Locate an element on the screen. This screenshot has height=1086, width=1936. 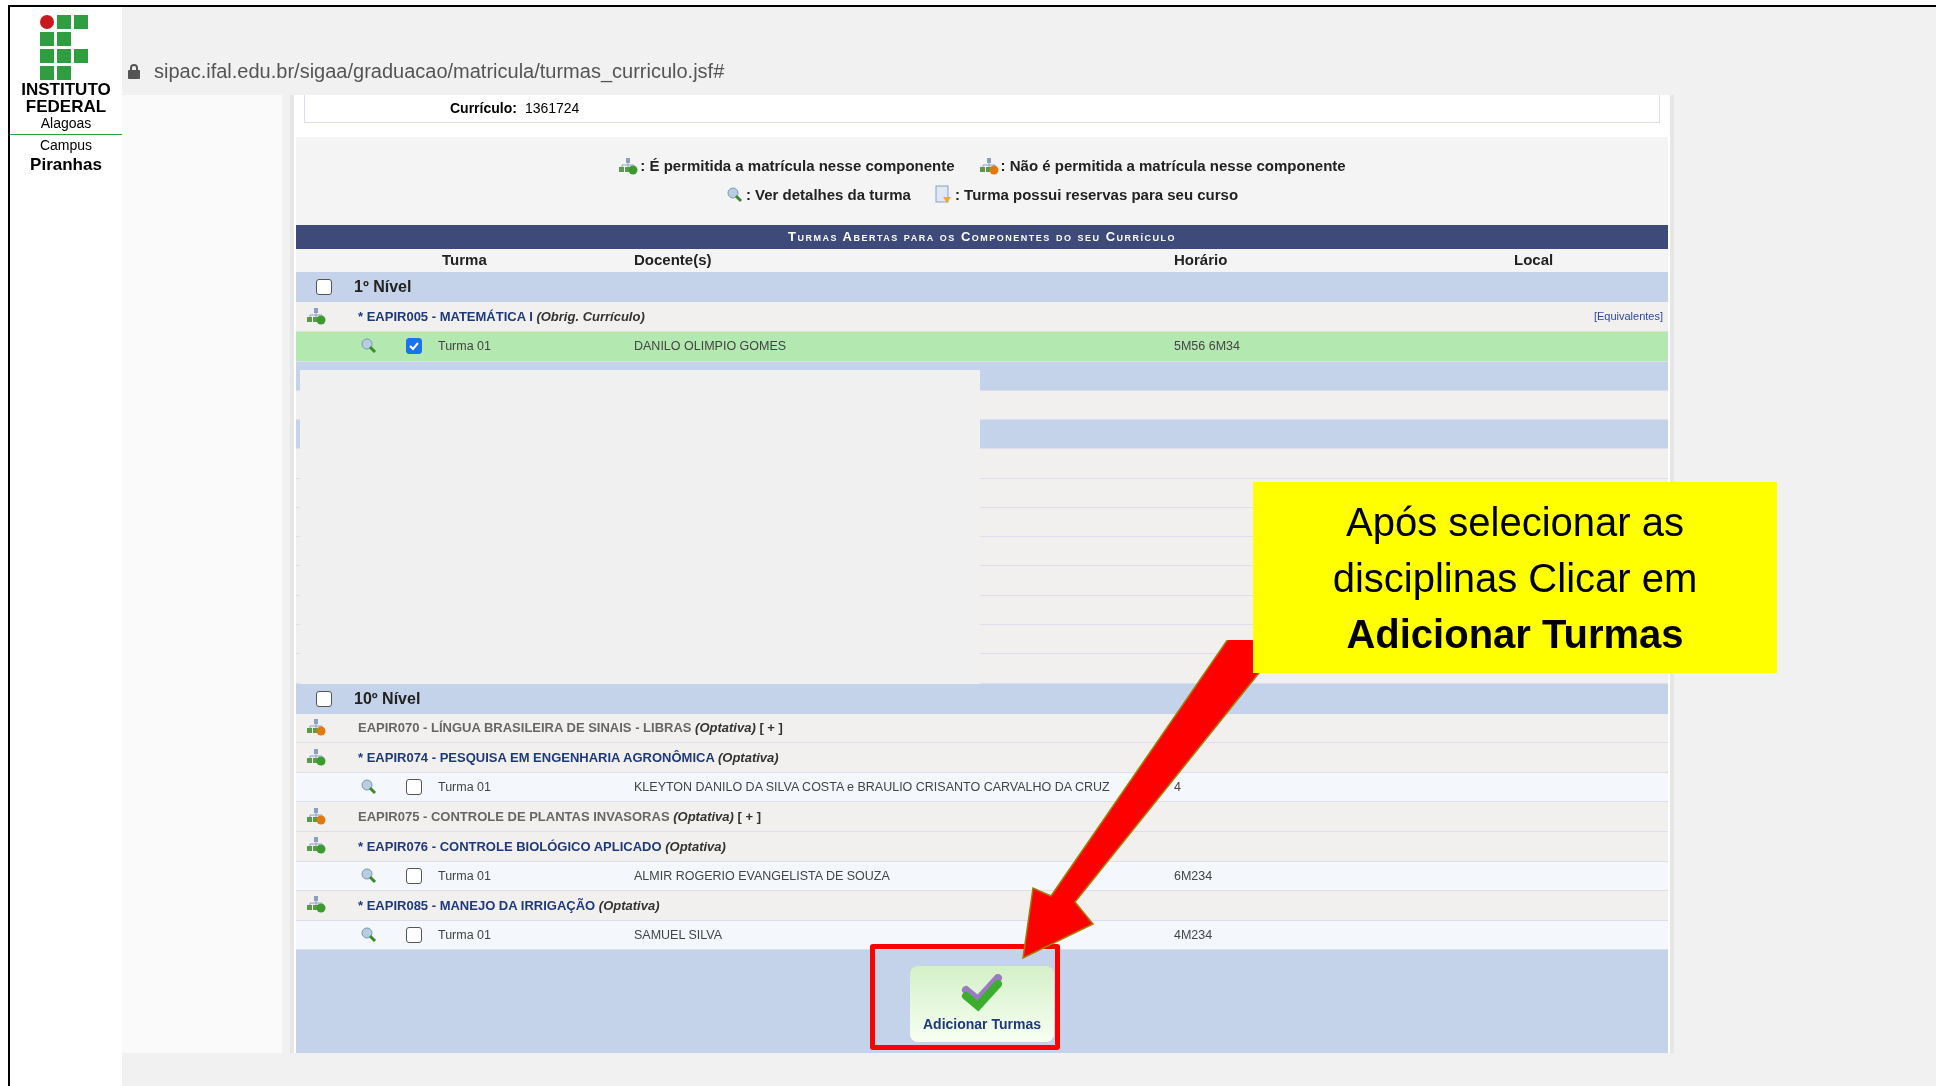
add-classes-button: Adicionar Turmas is located at coordinates (982, 1004).